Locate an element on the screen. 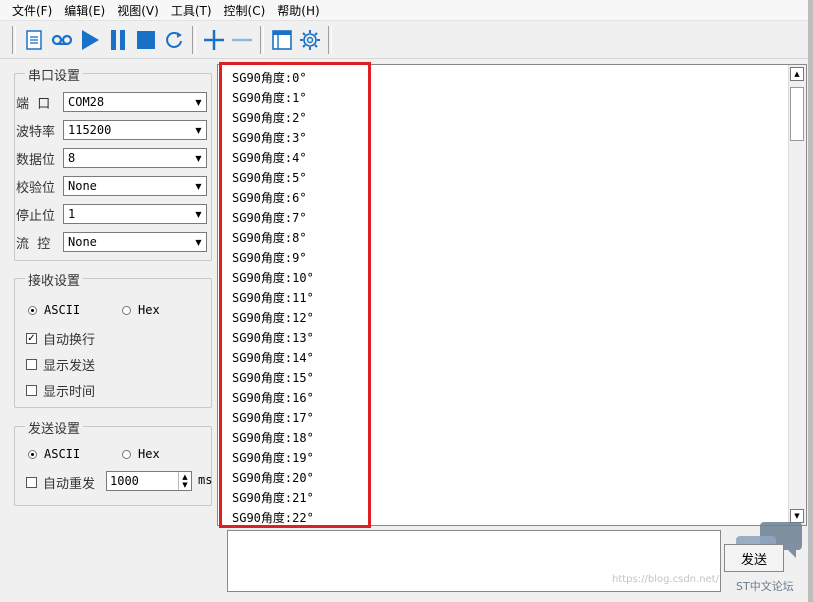 The height and width of the screenshot is (602, 813). receive-line: SG90角度:13° is located at coordinates (273, 338).